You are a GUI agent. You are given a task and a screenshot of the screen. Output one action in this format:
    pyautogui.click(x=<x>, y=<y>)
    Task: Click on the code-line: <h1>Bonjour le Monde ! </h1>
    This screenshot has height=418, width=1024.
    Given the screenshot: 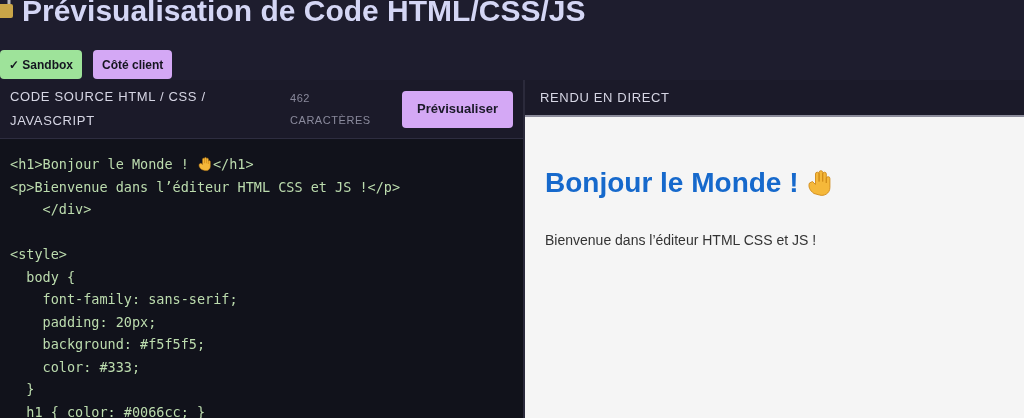 What is the action you would take?
    pyautogui.click(x=132, y=165)
    